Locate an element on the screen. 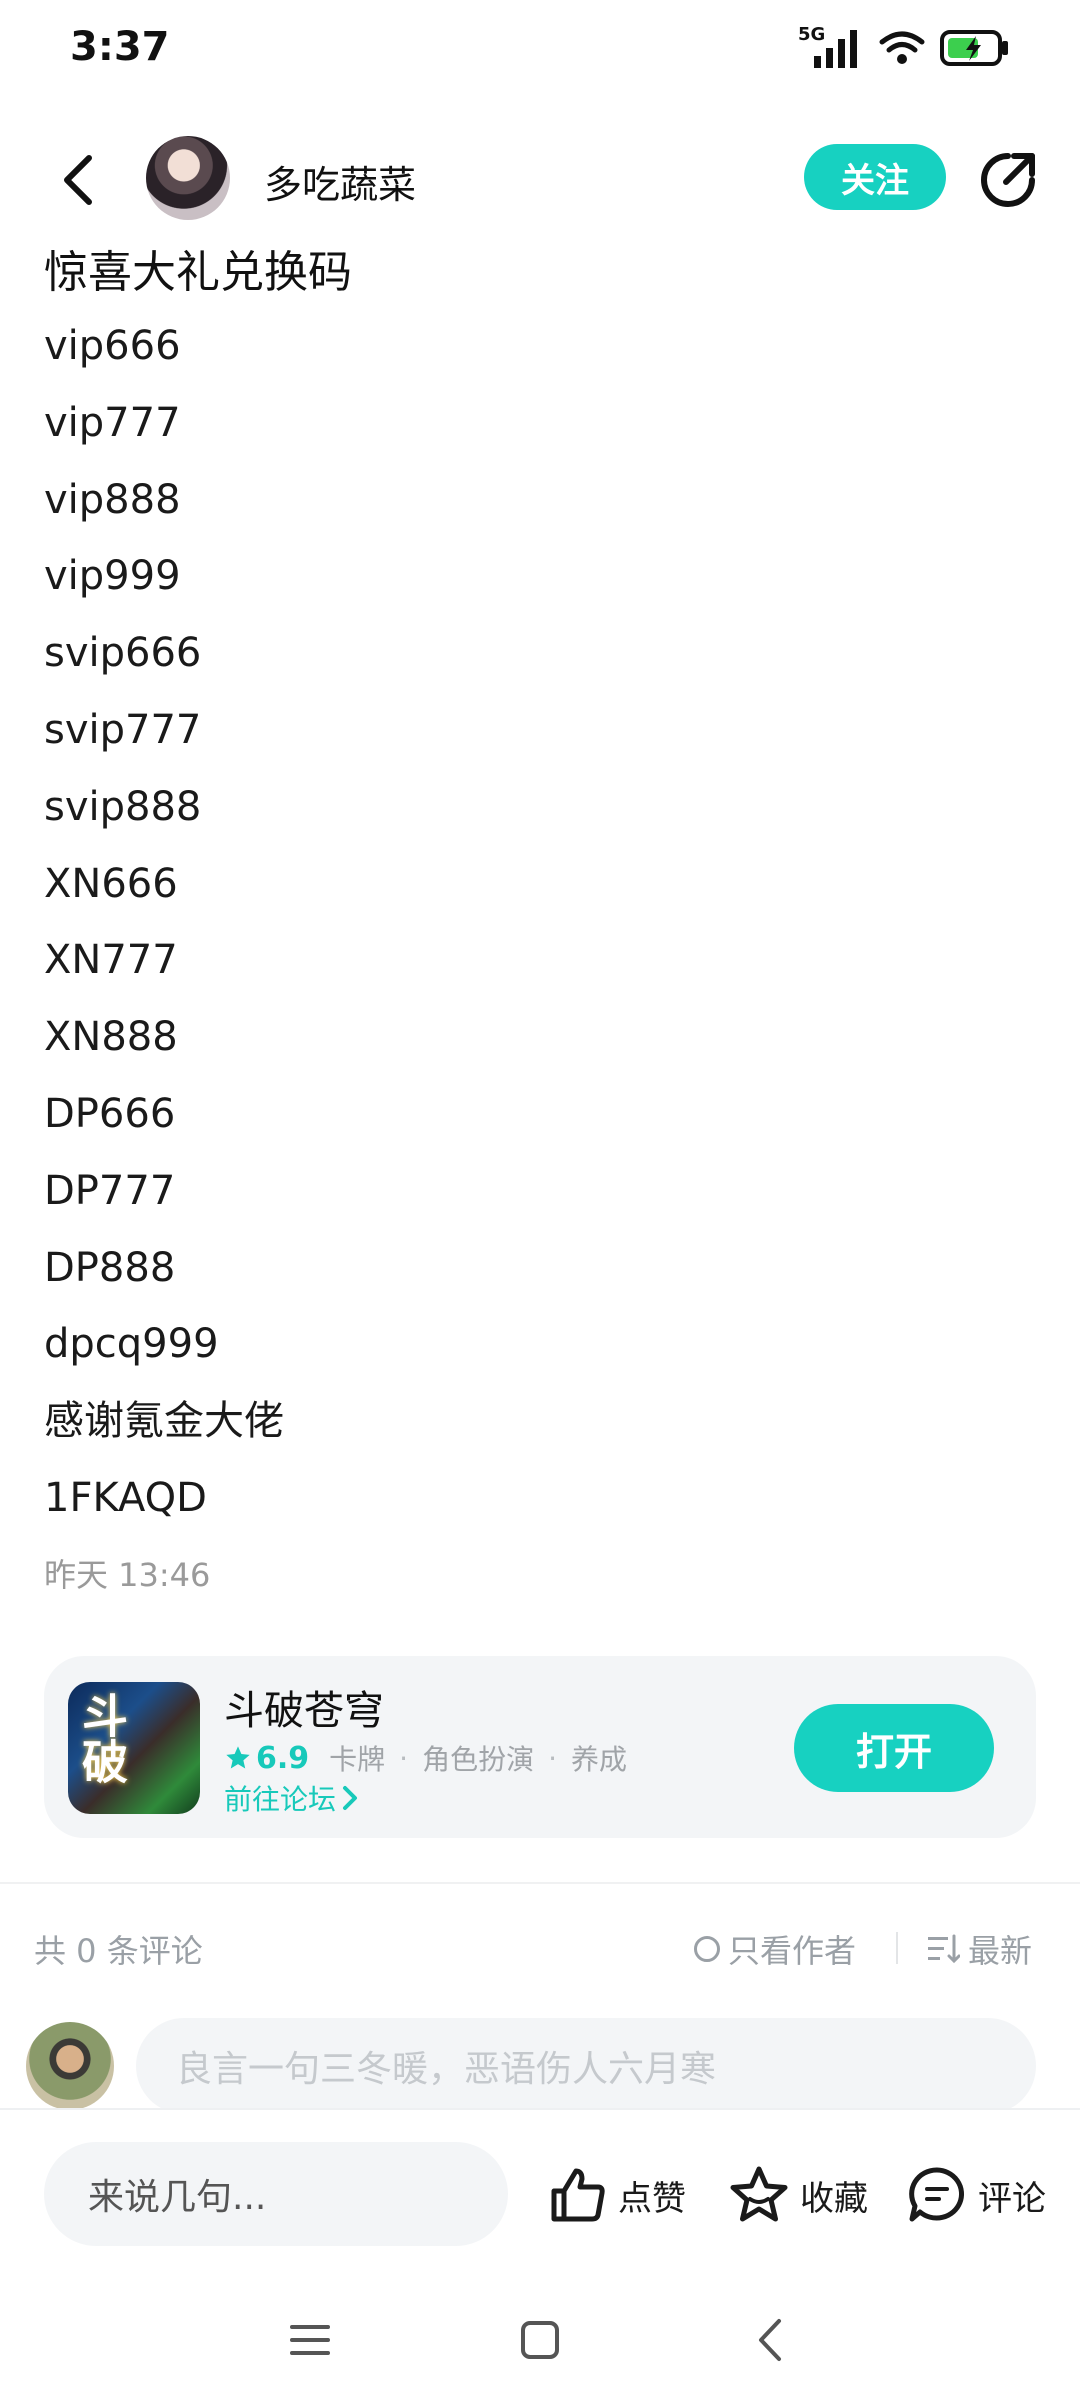 This screenshot has width=1080, height=2400. game-tag: 养成 is located at coordinates (599, 1759).